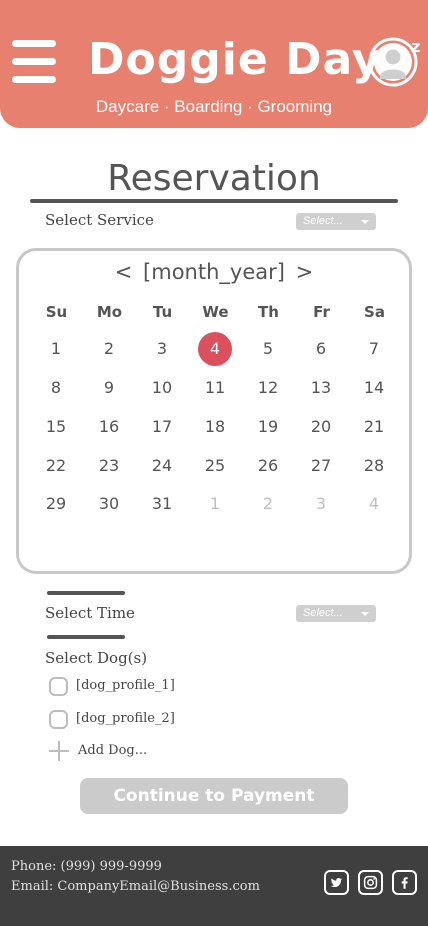 The image size is (428, 926). What do you see at coordinates (214, 201) in the screenshot?
I see `title-divider` at bounding box center [214, 201].